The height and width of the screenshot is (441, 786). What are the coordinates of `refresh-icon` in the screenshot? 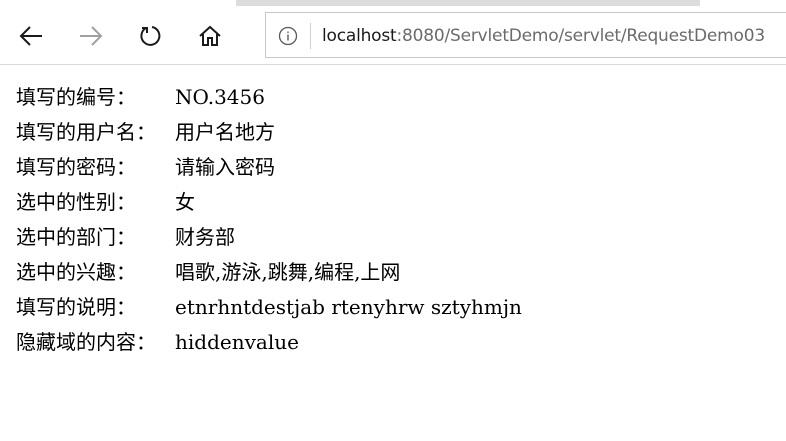 It's located at (150, 36).